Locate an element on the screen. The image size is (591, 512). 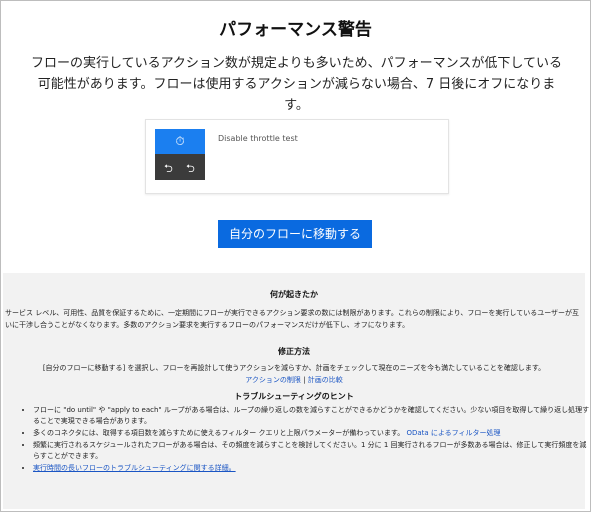
trigger-tile: ⏱ is located at coordinates (180, 141).